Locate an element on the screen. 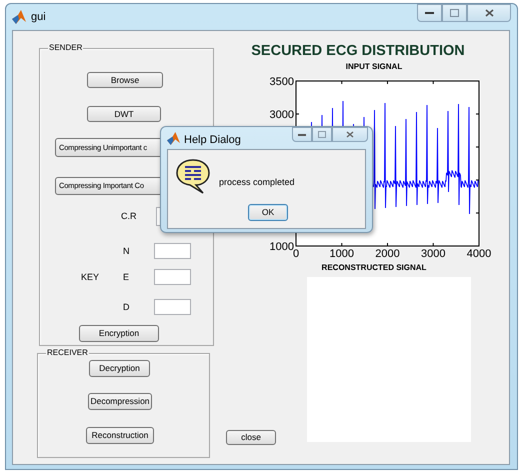 Image resolution: width=520 pixels, height=473 pixels. key-label: KEY is located at coordinates (90, 277).